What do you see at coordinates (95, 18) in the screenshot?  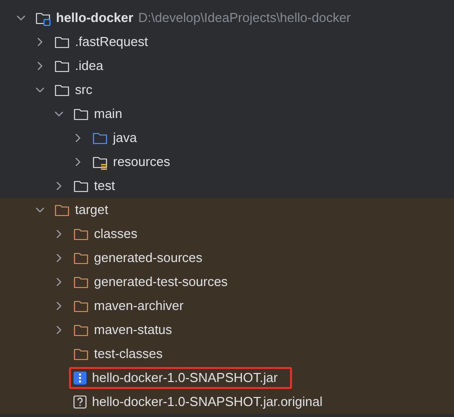 I see `project-name: hello-docker` at bounding box center [95, 18].